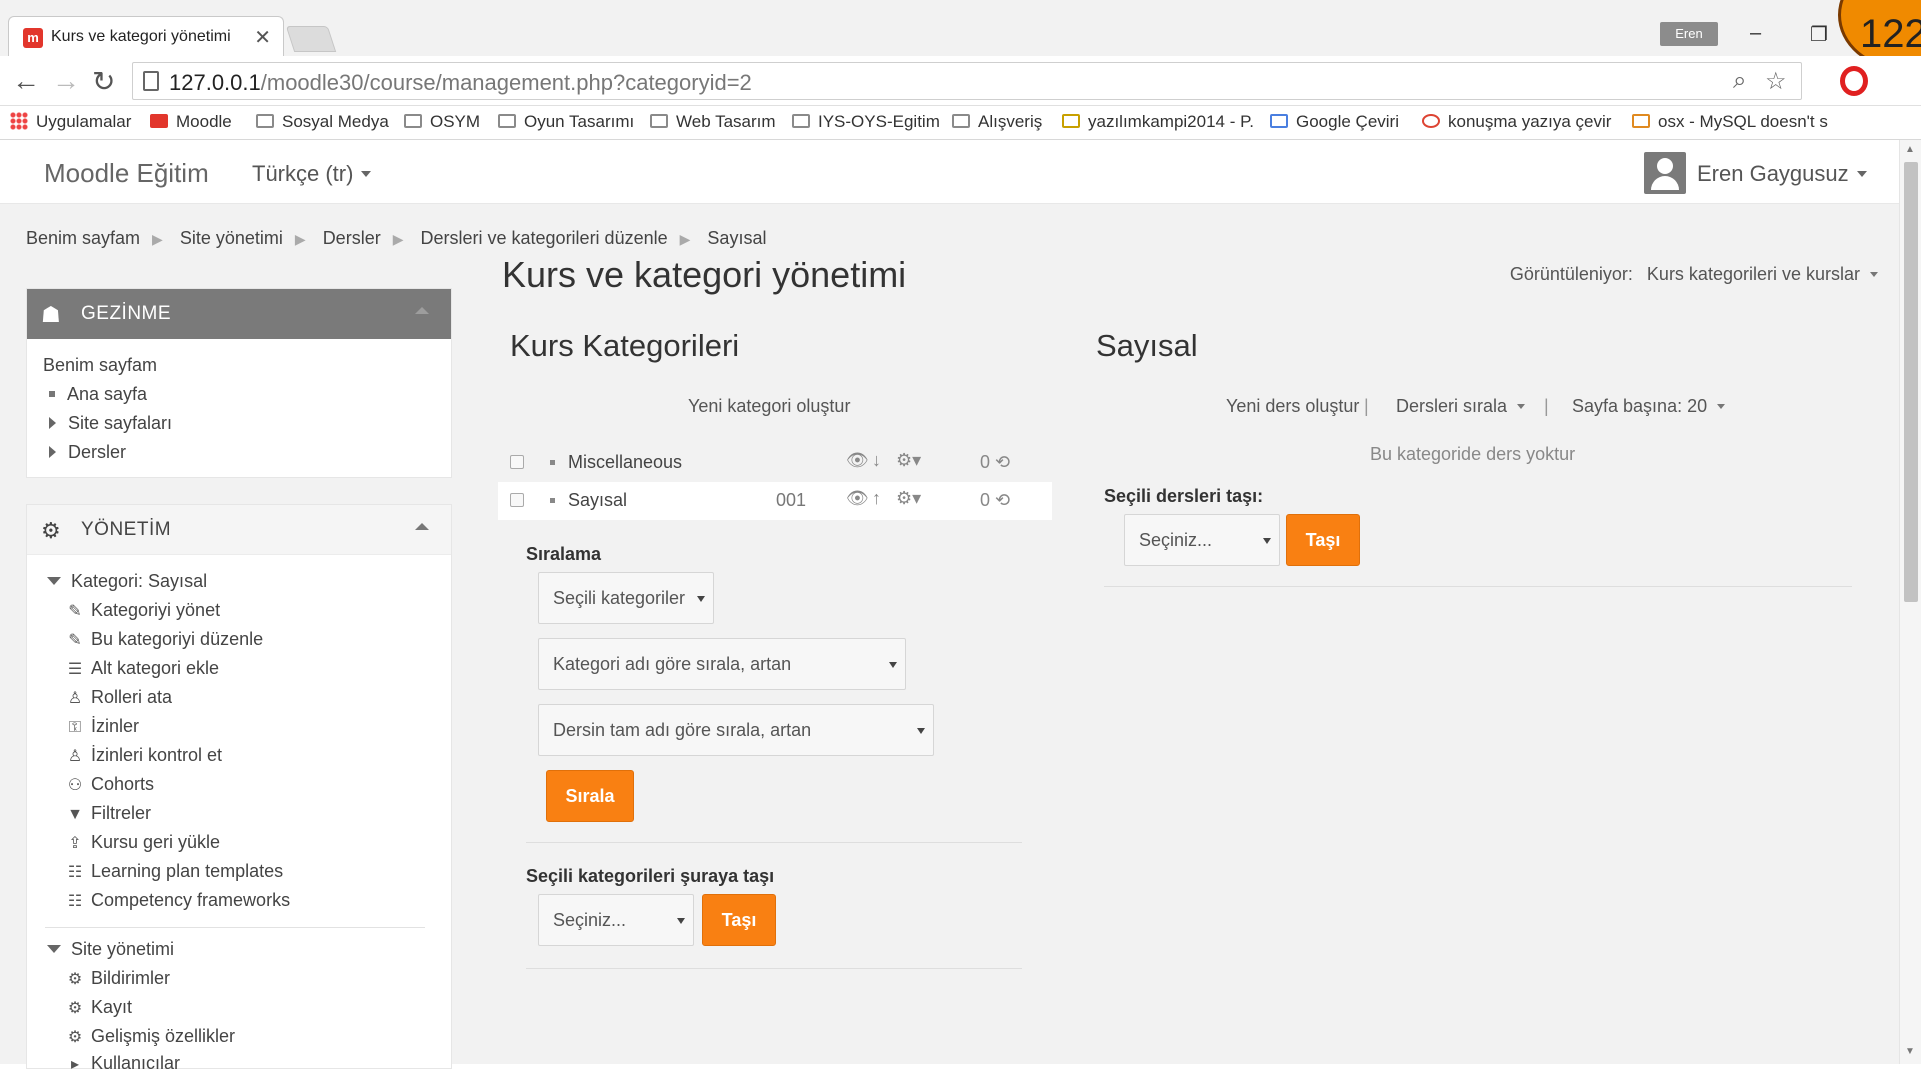 The image size is (1921, 1080). What do you see at coordinates (52, 452) in the screenshot?
I see `expand-icon` at bounding box center [52, 452].